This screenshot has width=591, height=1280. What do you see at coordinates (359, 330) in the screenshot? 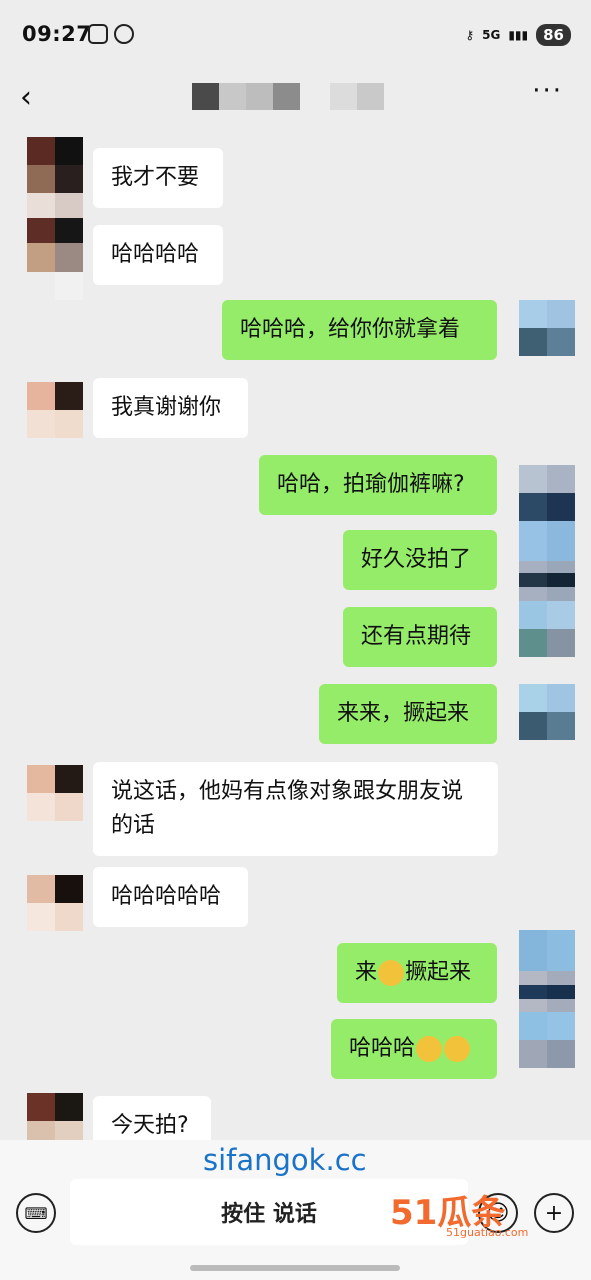
I see `message-bubble-outgoing: 哈哈哈，给你你就拿着` at bounding box center [359, 330].